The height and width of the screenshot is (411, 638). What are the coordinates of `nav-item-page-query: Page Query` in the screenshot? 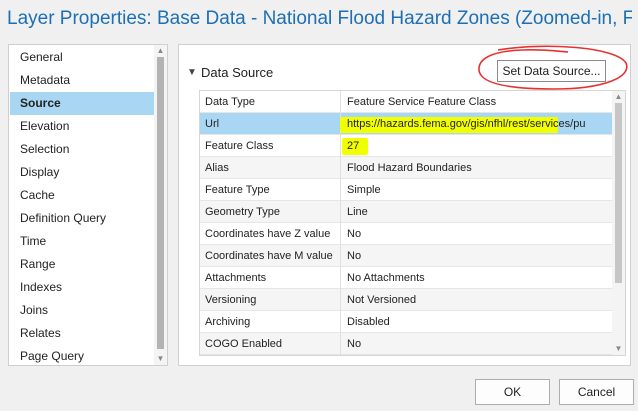 It's located at (82, 355).